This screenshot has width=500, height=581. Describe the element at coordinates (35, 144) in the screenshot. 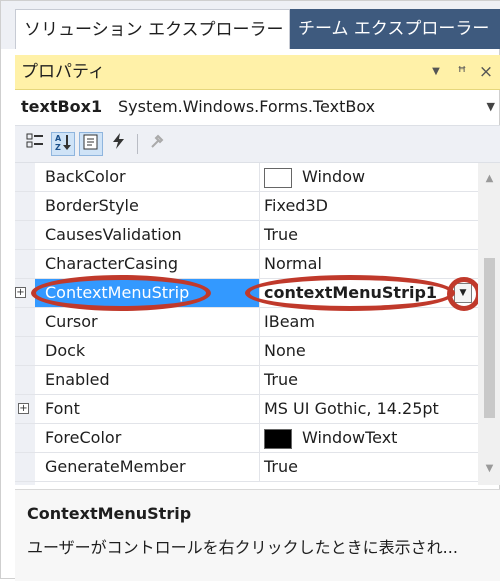

I see `categorized-icon` at that location.